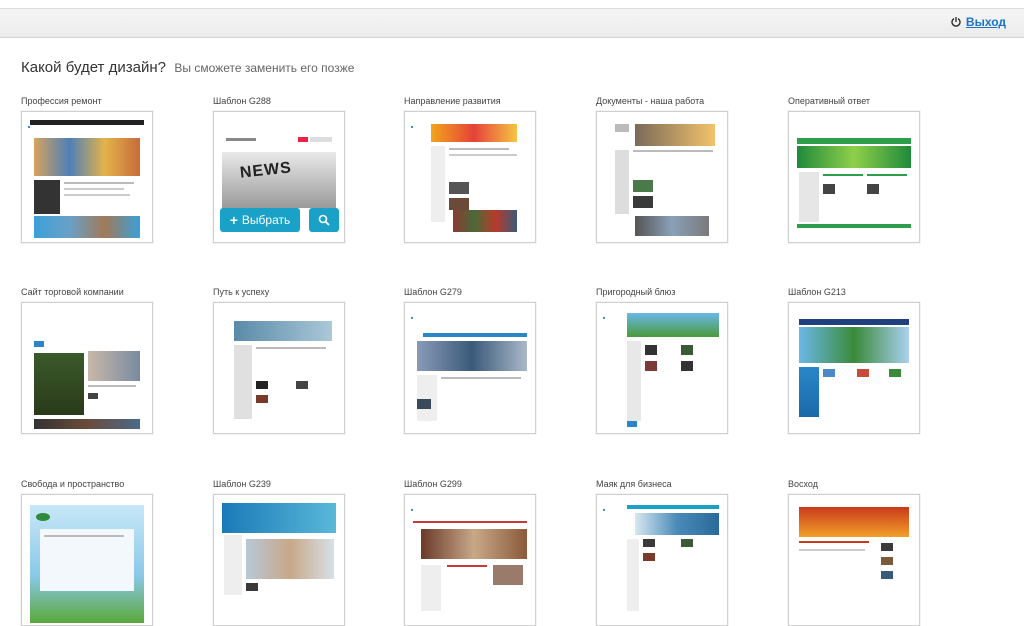 The height and width of the screenshot is (626, 1024). Describe the element at coordinates (242, 484) in the screenshot. I see `template-name: Шаблон G239` at that location.